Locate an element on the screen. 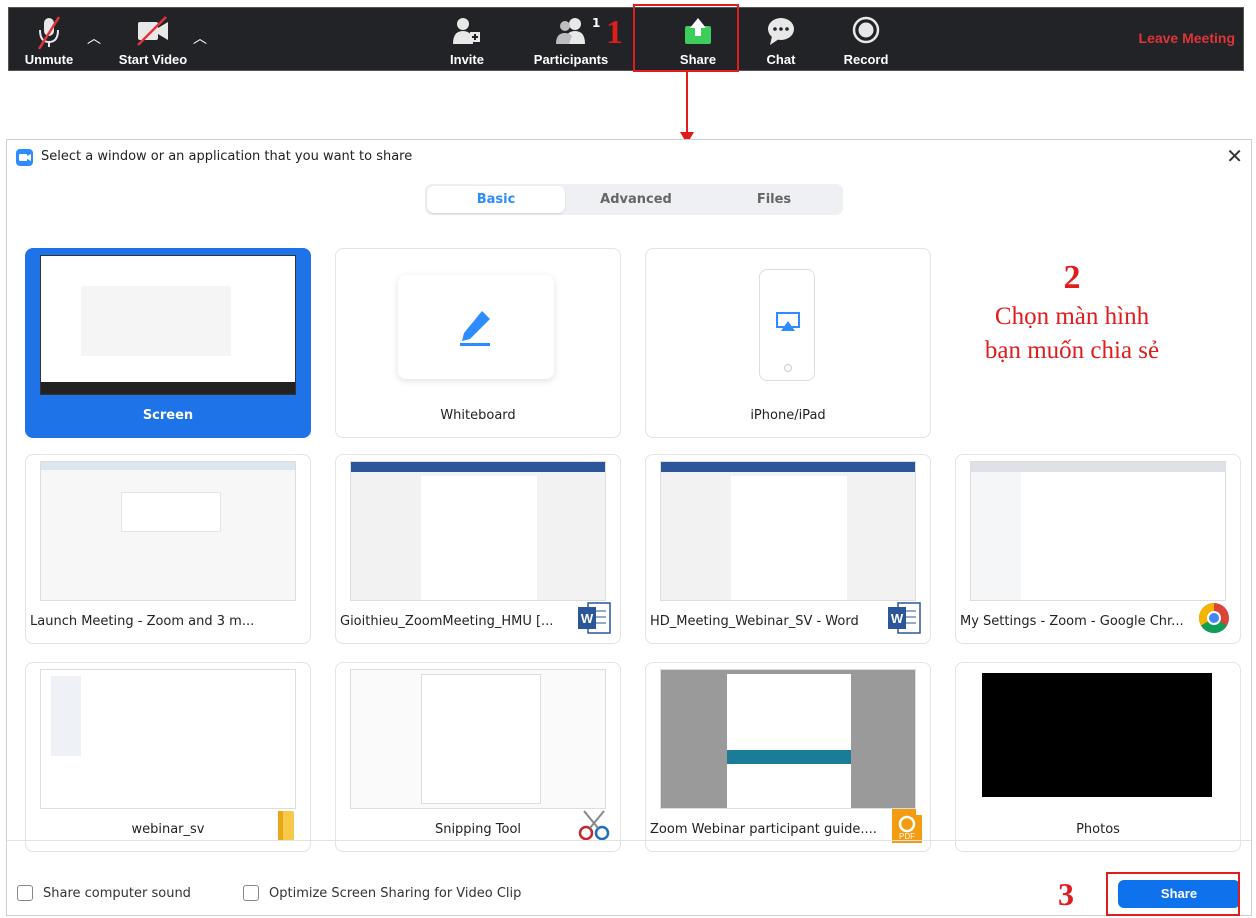  record-button: Record is located at coordinates (866, 40).